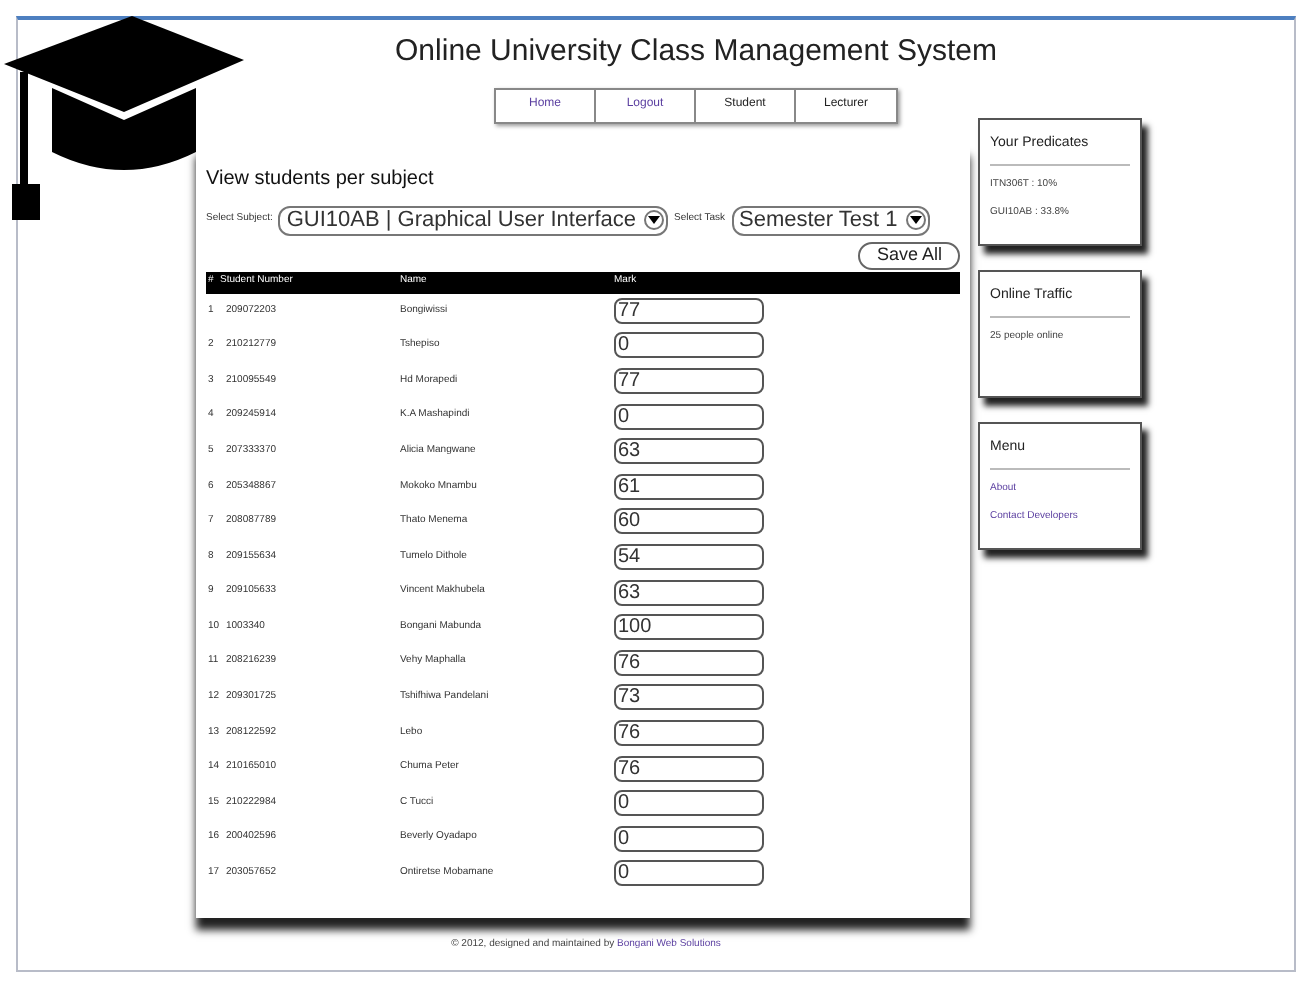 Image resolution: width=1312 pixels, height=984 pixels. Describe the element at coordinates (689, 627) in the screenshot. I see `mark-input: 100` at that location.